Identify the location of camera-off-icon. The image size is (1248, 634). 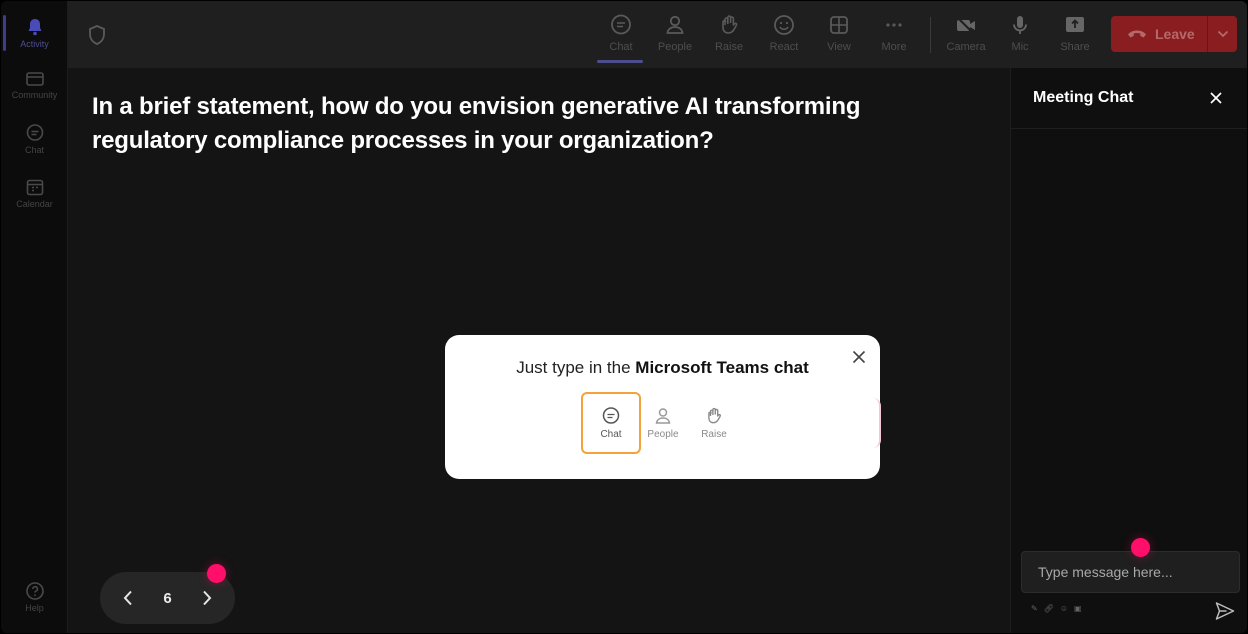
(965, 25).